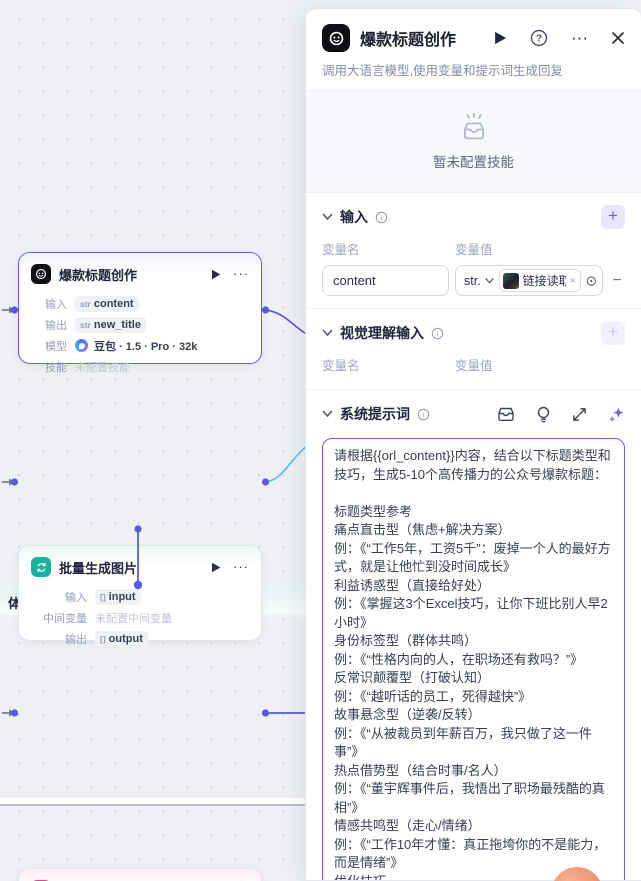  I want to click on section-title: 输入, so click(354, 217).